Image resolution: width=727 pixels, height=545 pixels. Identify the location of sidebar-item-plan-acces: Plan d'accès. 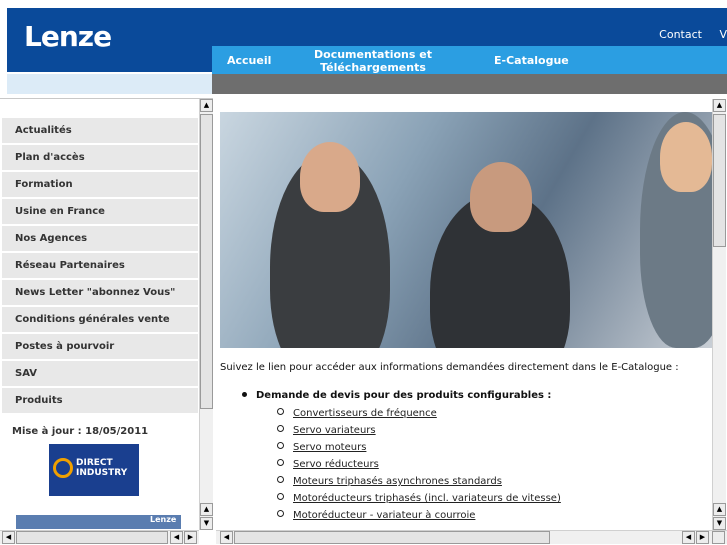
(100, 158).